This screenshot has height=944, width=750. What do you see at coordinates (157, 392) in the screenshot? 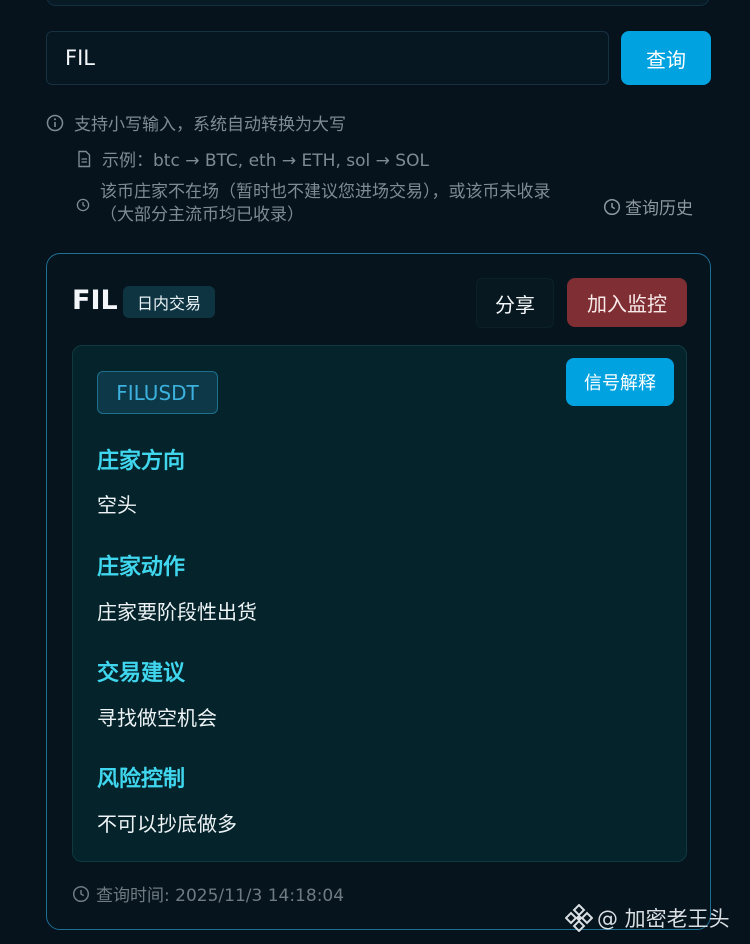
I see `trading-pair-tag: FILUSDT` at bounding box center [157, 392].